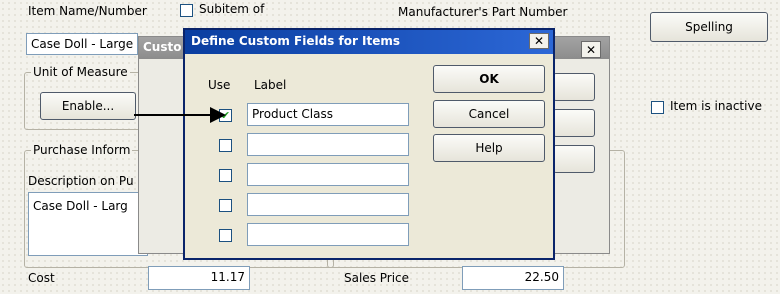  I want to click on inactive-checkbox, so click(657, 107).